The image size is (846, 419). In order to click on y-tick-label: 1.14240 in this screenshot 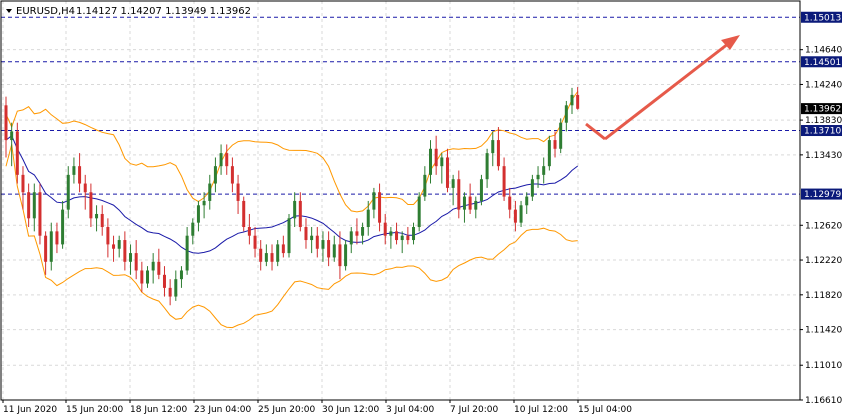, I will do `click(823, 85)`.